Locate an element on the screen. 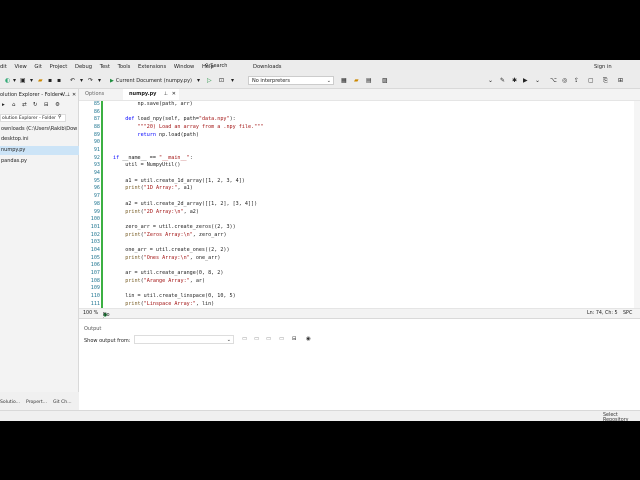 The width and height of the screenshot is (640, 480). line-number: 85 is located at coordinates (96, 104).